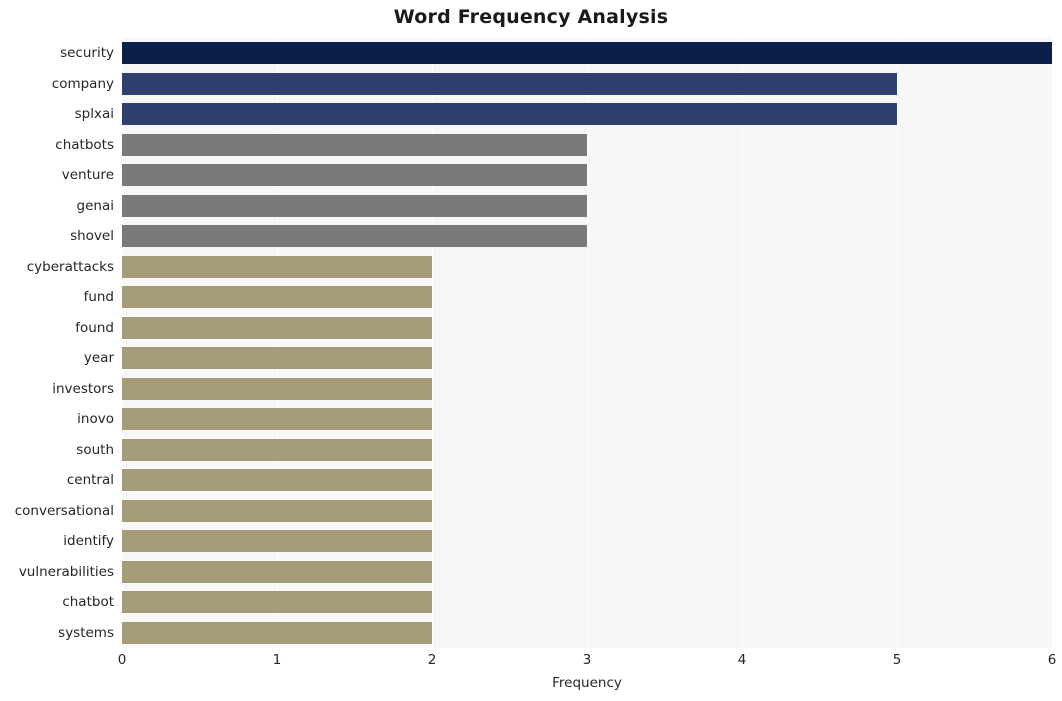 The height and width of the screenshot is (701, 1062). Describe the element at coordinates (742, 660) in the screenshot. I see `x-axis-tick-label: 4` at that location.